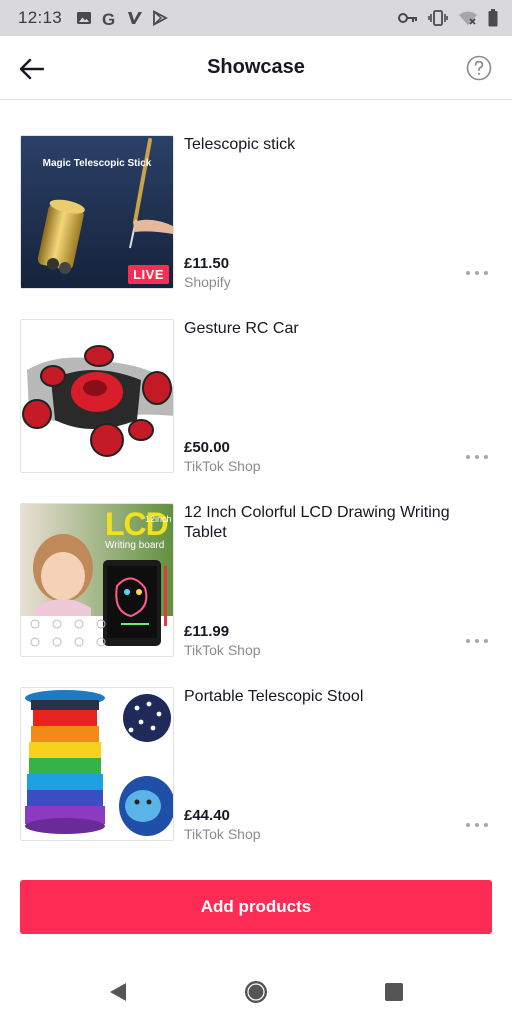 The image size is (512, 1024). I want to click on v-icon, so click(135, 18).